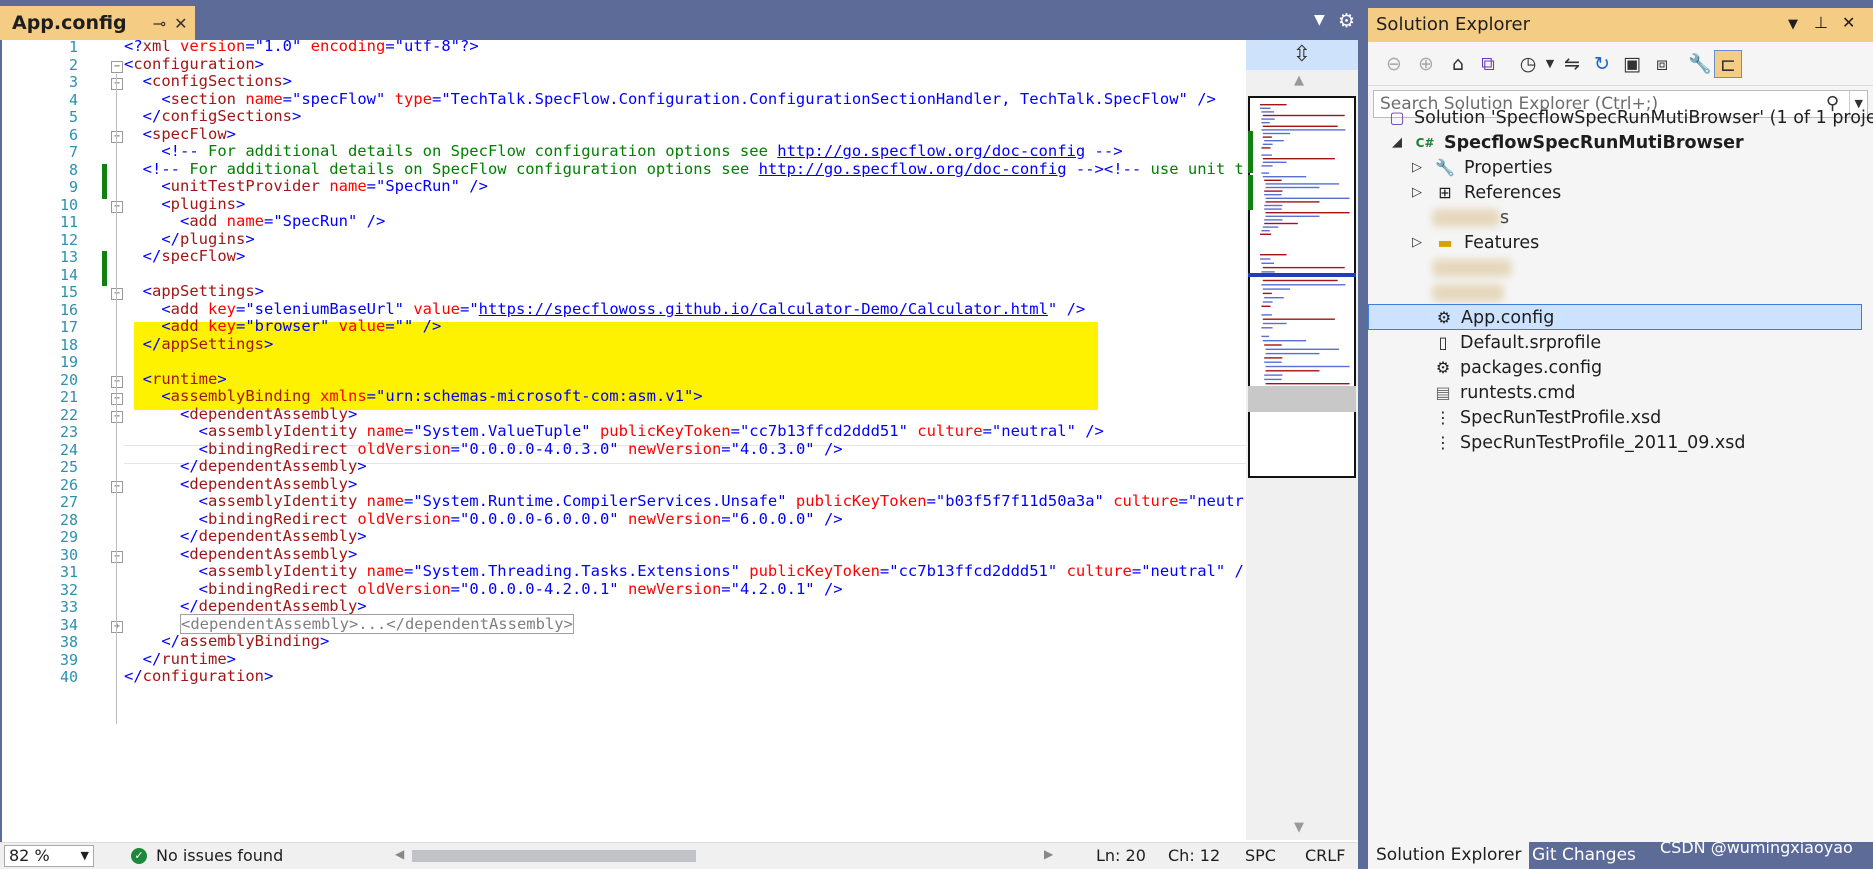 Image resolution: width=1873 pixels, height=869 pixels. I want to click on code-token: section, so click(203, 98).